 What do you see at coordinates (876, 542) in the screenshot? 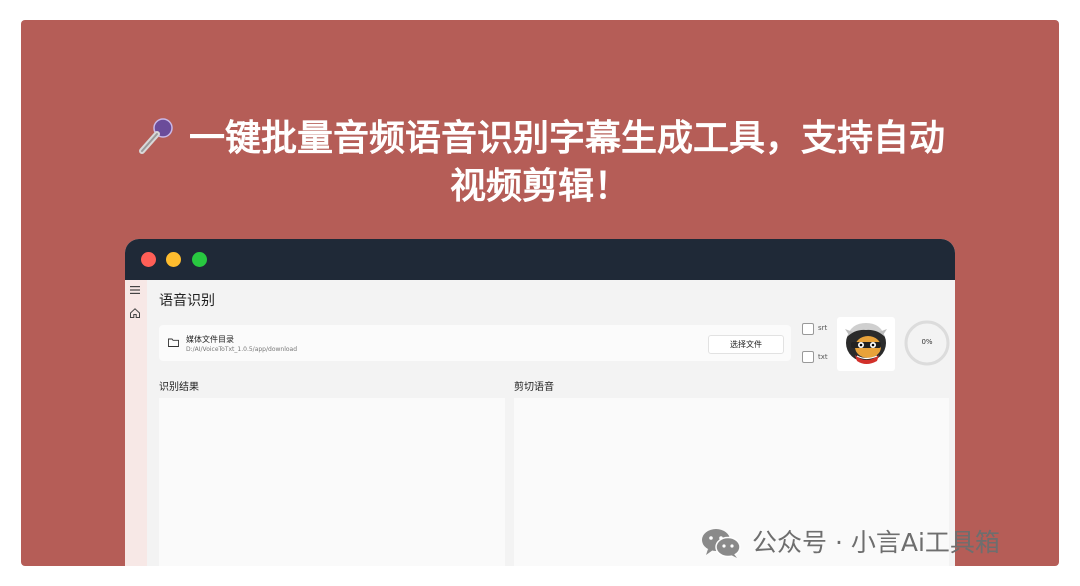
I see `watermark-text: 公众号 · 小言Ai工具箱` at bounding box center [876, 542].